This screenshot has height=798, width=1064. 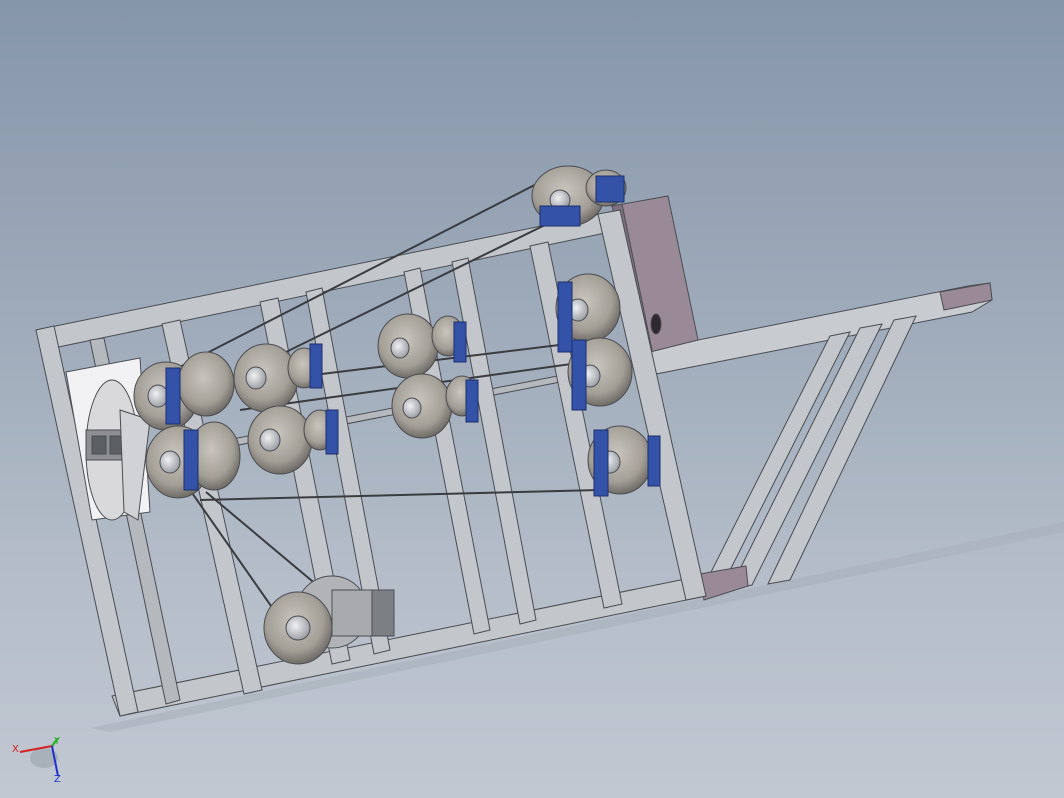 I want to click on x-axis-label: X, so click(x=15, y=749).